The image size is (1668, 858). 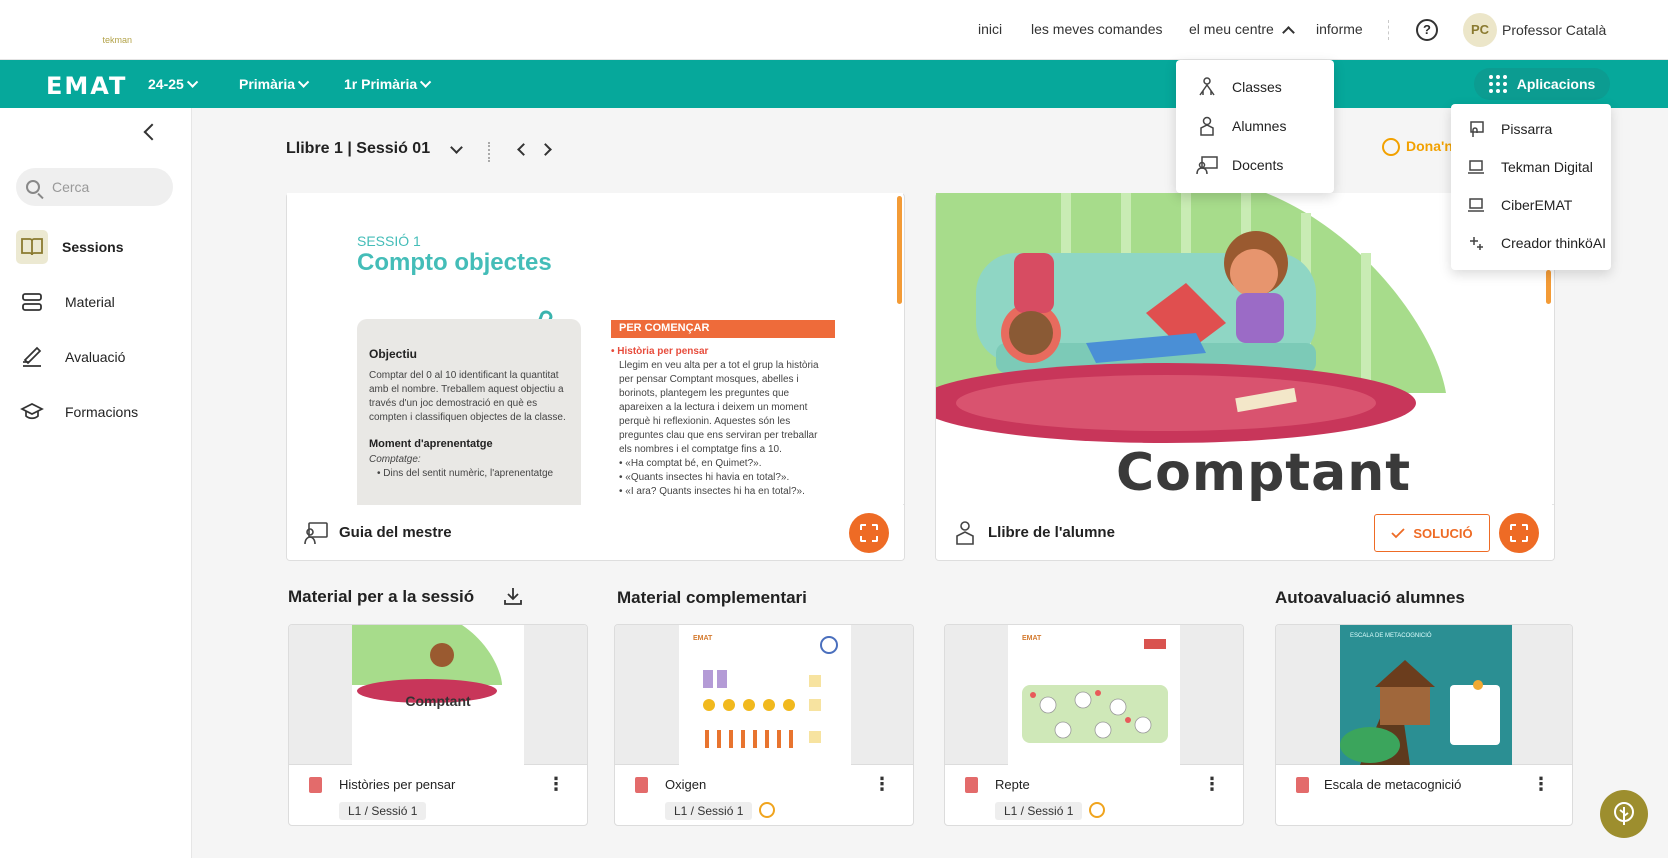 What do you see at coordinates (98, 247) in the screenshot?
I see `sidebar-item-sessions: Sessions` at bounding box center [98, 247].